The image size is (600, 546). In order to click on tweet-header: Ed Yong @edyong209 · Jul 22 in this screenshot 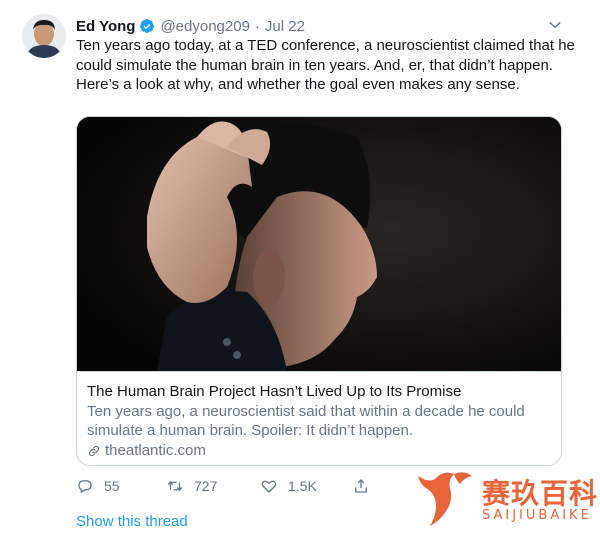, I will do `click(190, 26)`.